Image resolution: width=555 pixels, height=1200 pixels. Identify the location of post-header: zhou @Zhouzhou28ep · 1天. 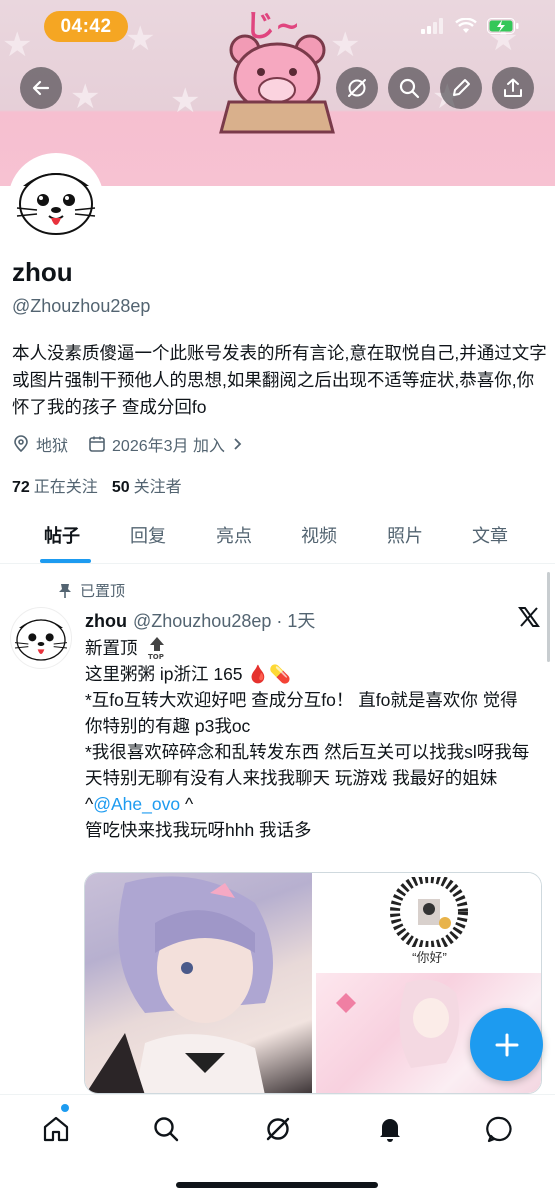
(200, 620).